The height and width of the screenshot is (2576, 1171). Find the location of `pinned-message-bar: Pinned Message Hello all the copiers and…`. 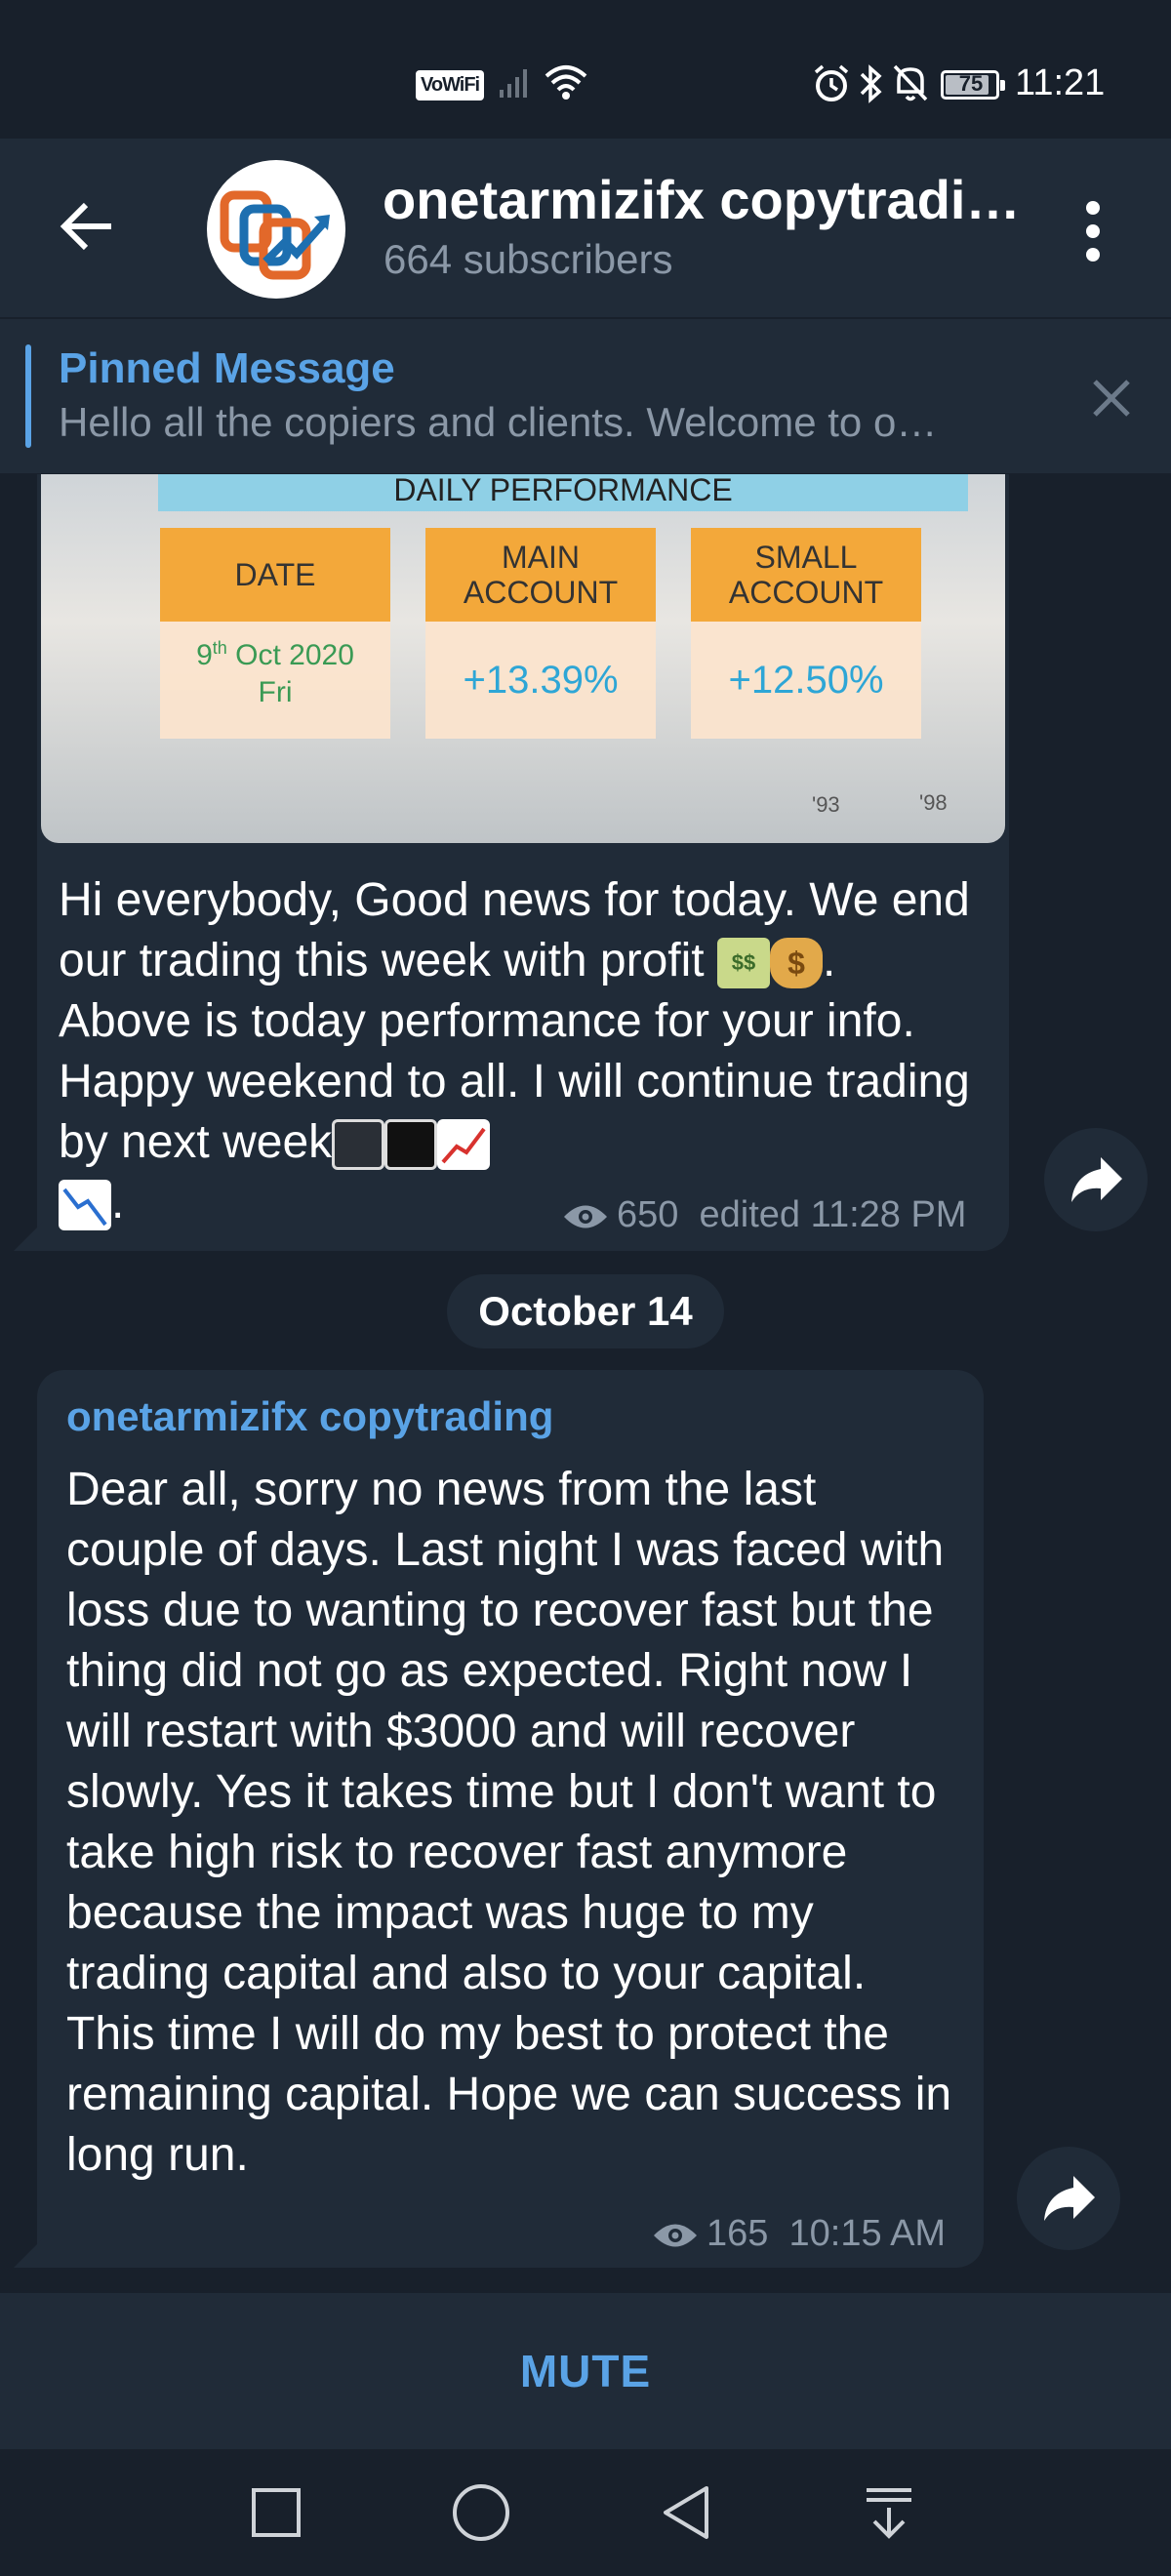

pinned-message-bar: Pinned Message Hello all the copiers and… is located at coordinates (585, 396).